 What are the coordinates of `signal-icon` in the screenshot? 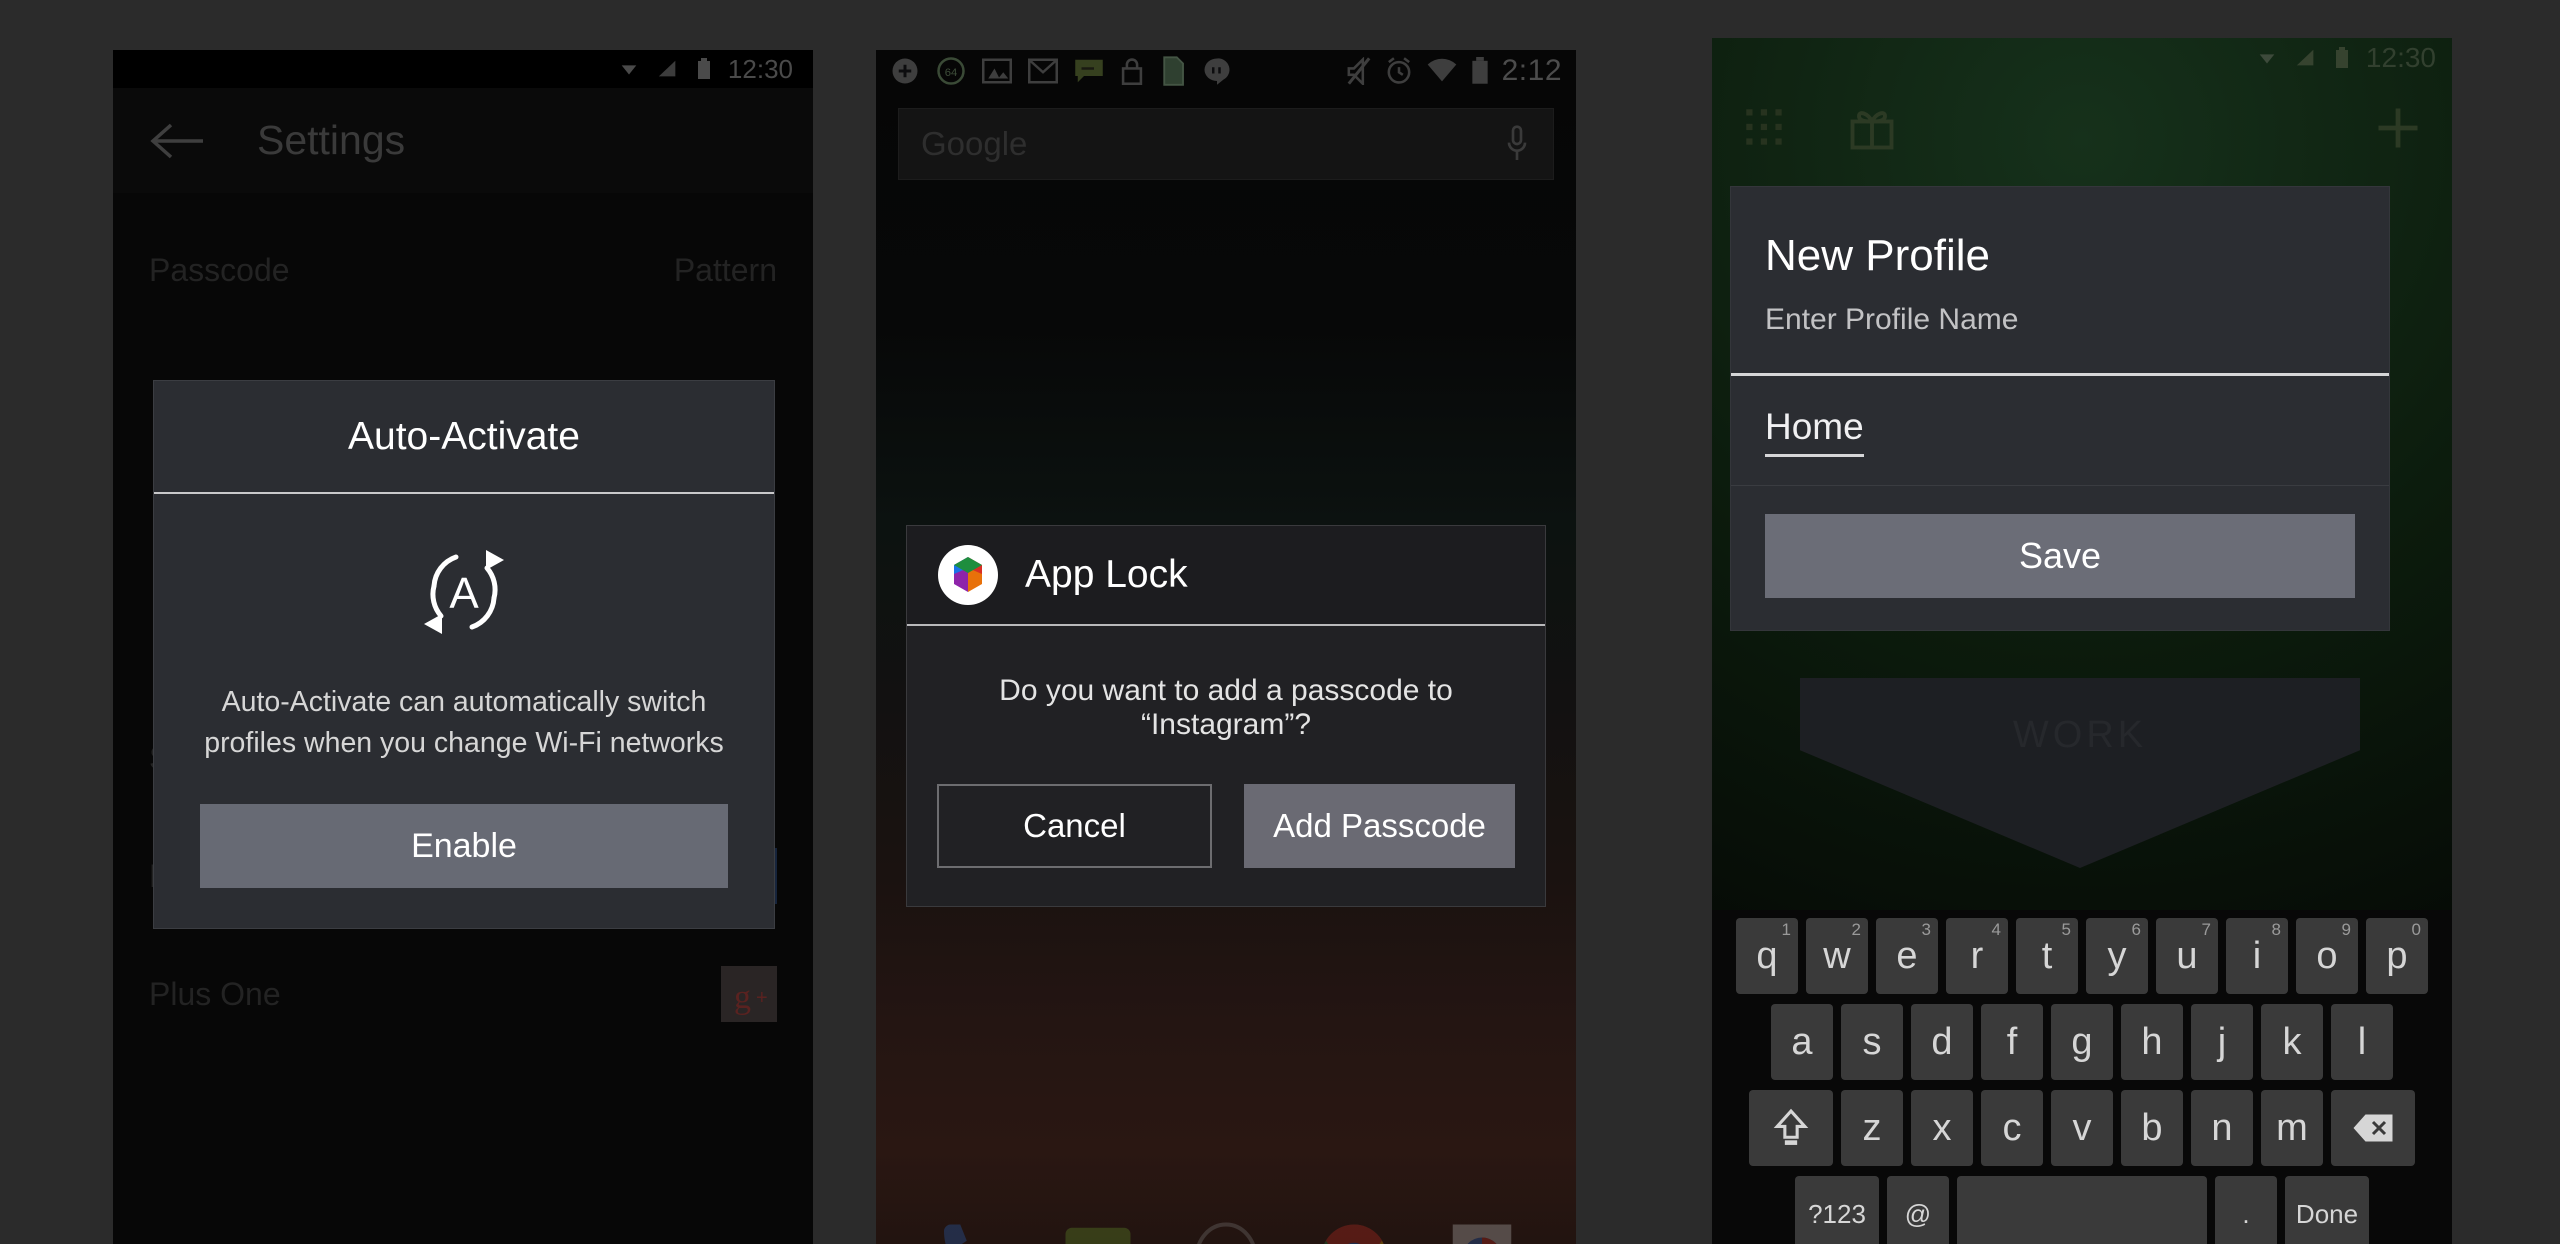 It's located at (668, 69).